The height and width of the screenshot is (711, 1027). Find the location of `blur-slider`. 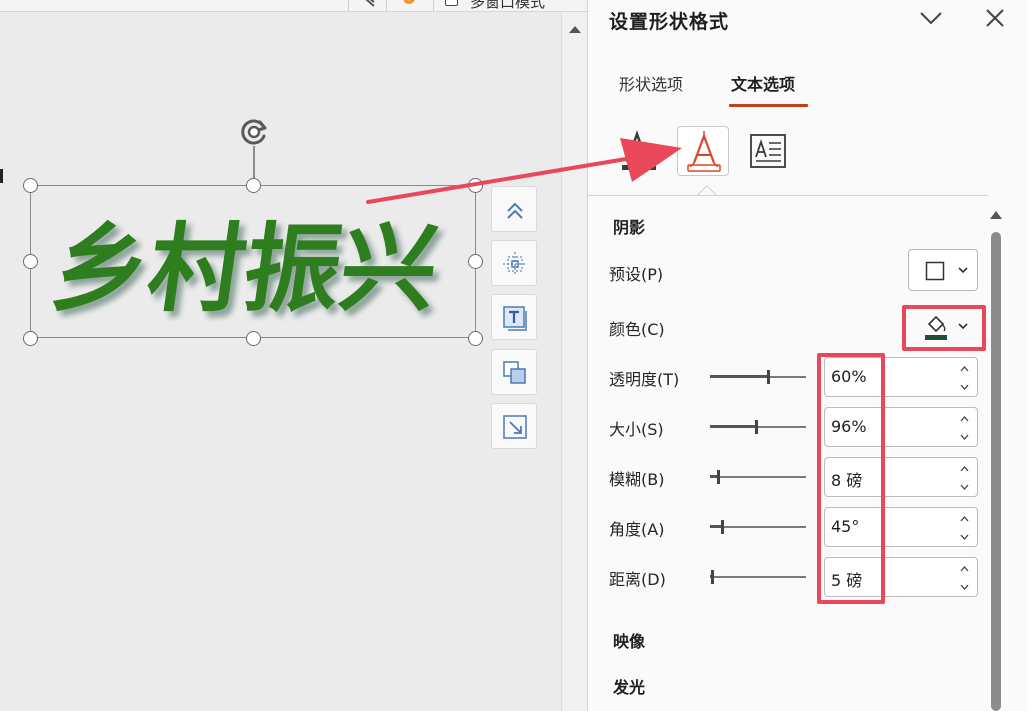

blur-slider is located at coordinates (758, 477).